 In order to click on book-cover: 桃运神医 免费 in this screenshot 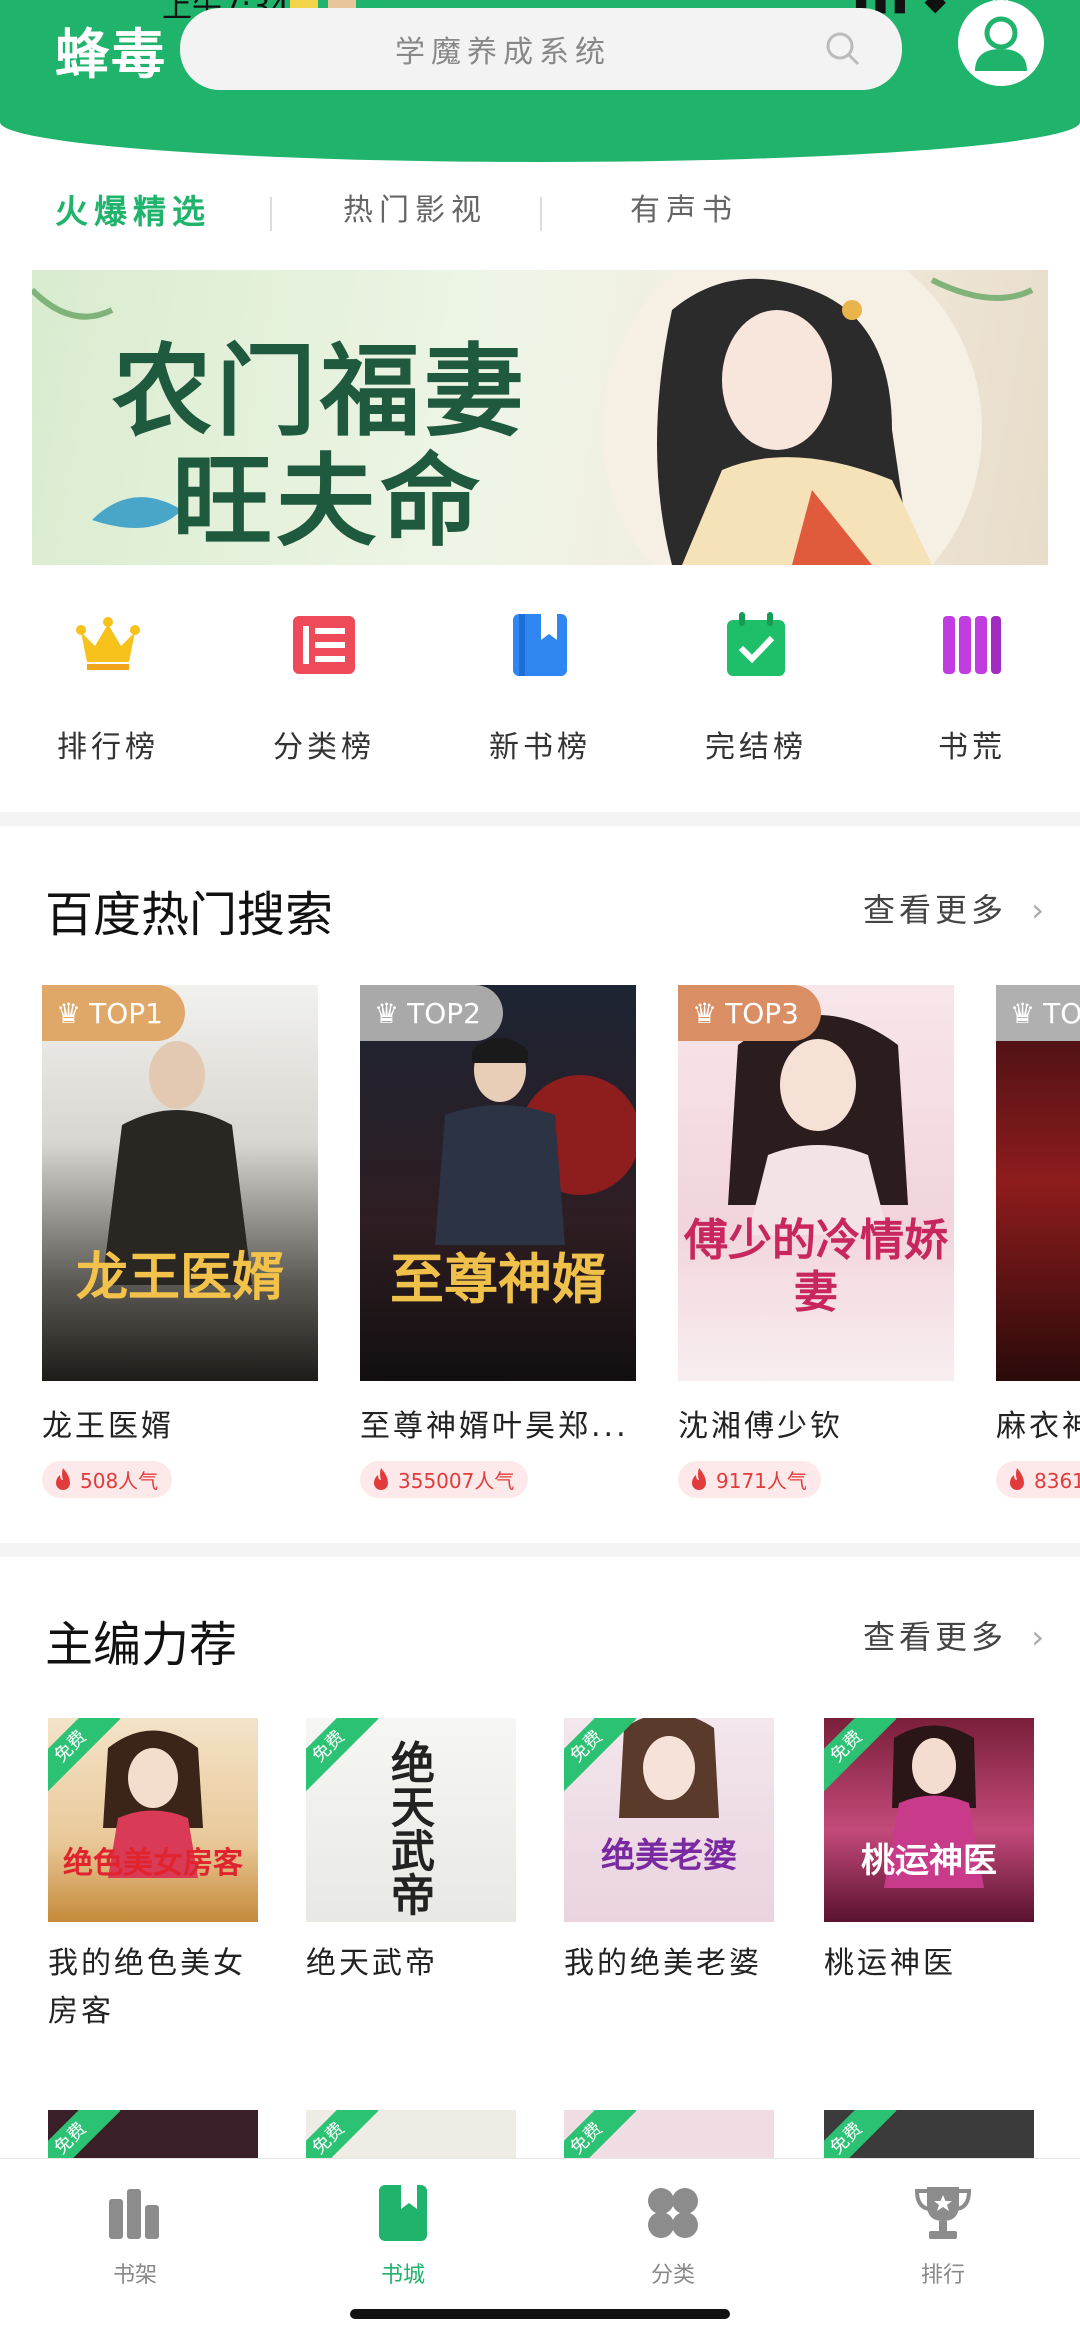, I will do `click(929, 1820)`.